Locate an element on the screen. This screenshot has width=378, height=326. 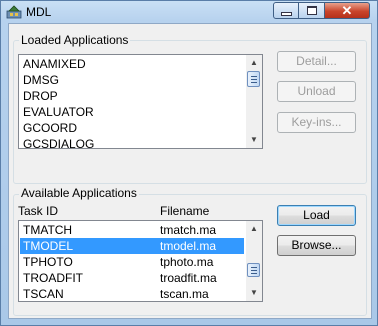
list-item: GCSDIALOG is located at coordinates (132, 142).